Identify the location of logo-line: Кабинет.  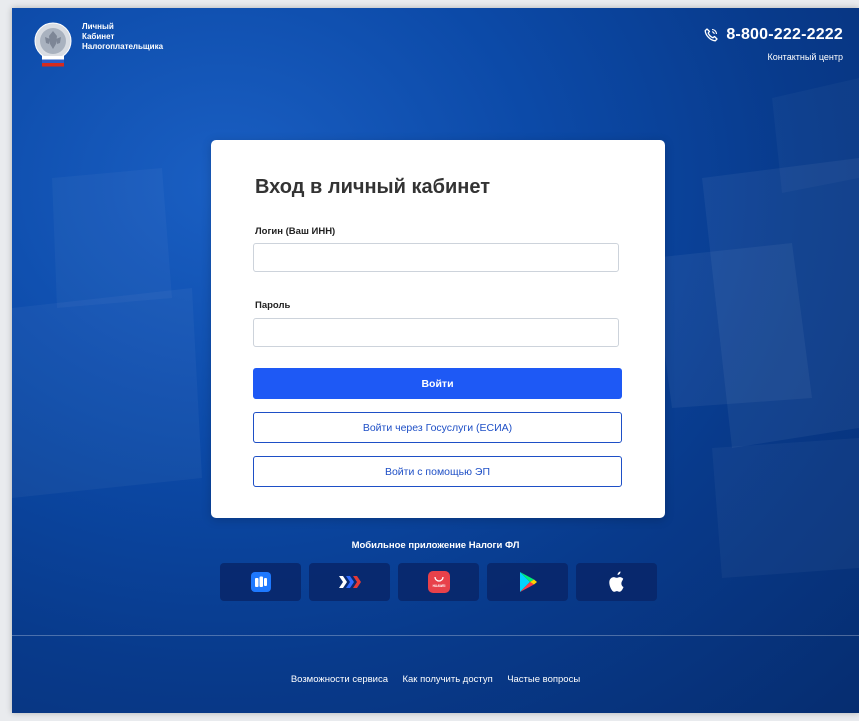
(98, 36).